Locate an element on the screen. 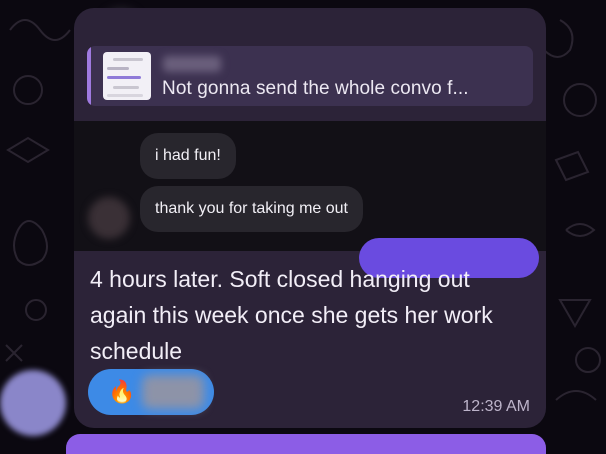 This screenshot has height=454, width=606. fire-emoji: 🔥 is located at coordinates (122, 391).